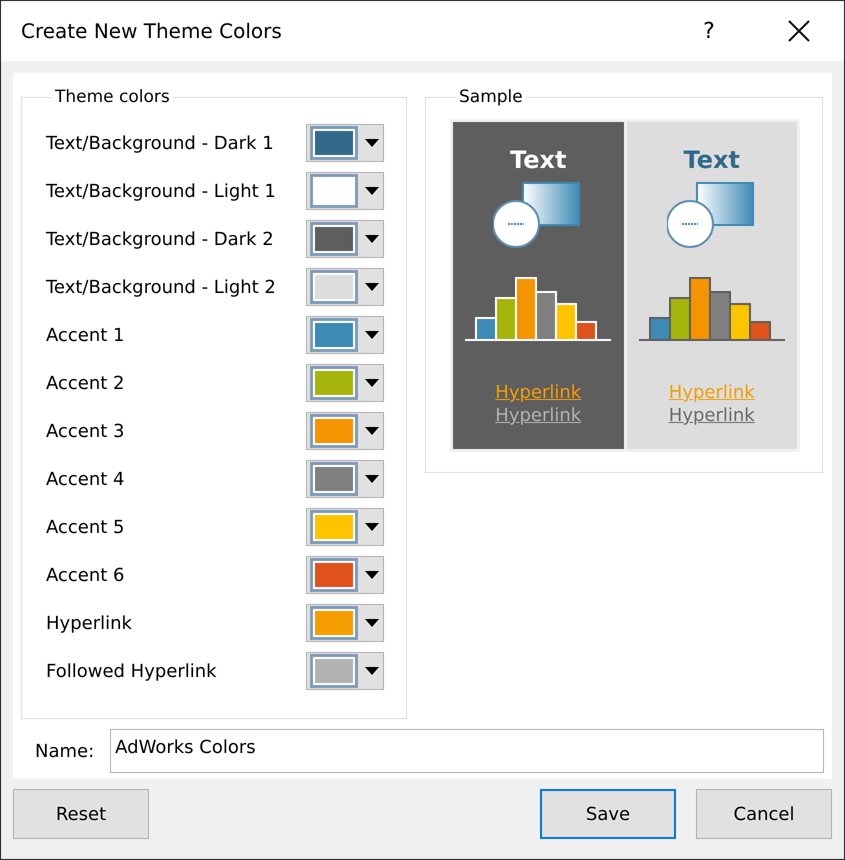 This screenshot has width=845, height=860. Describe the element at coordinates (85, 431) in the screenshot. I see `color-label: Accent 3` at that location.